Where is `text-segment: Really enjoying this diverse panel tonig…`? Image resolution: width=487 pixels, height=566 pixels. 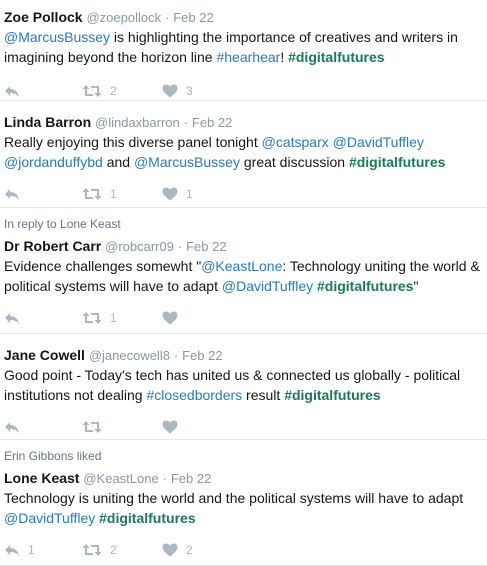
text-segment: Really enjoying this diverse panel tonig… is located at coordinates (133, 142).